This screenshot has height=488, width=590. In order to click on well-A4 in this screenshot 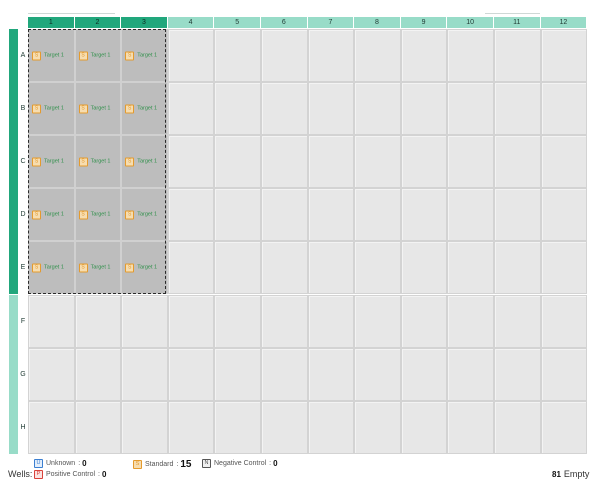, I will do `click(191, 56)`.